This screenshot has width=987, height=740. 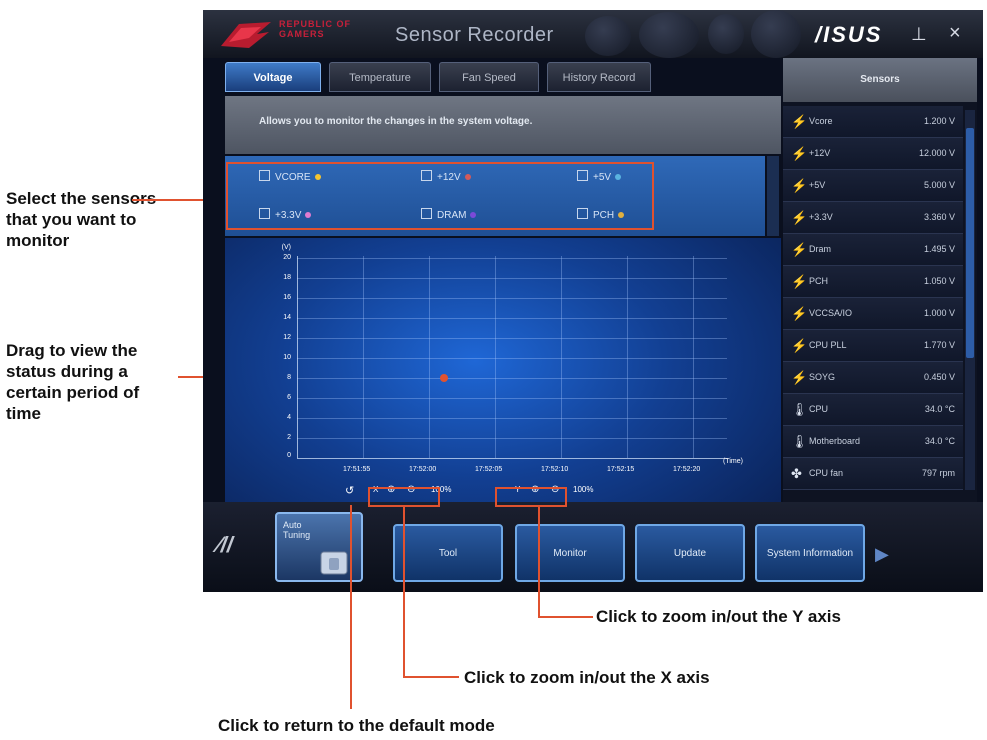 I want to click on leader-line-x-zoom, so click(x=404, y=592).